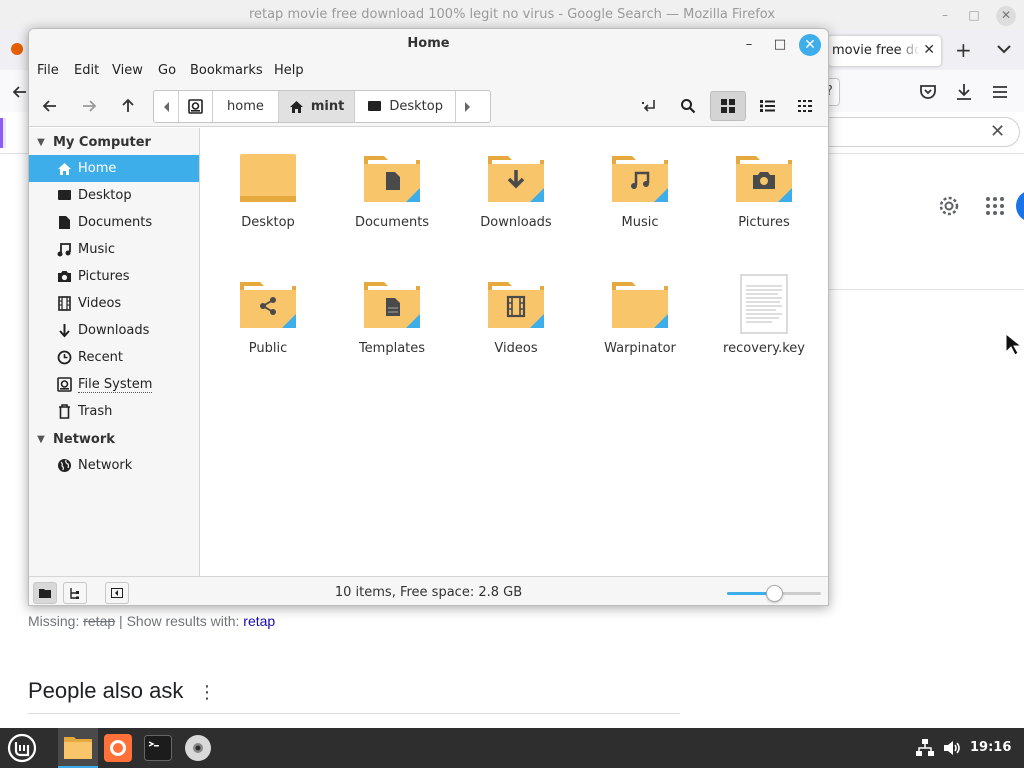  I want to click on up-arrow-icon, so click(128, 105).